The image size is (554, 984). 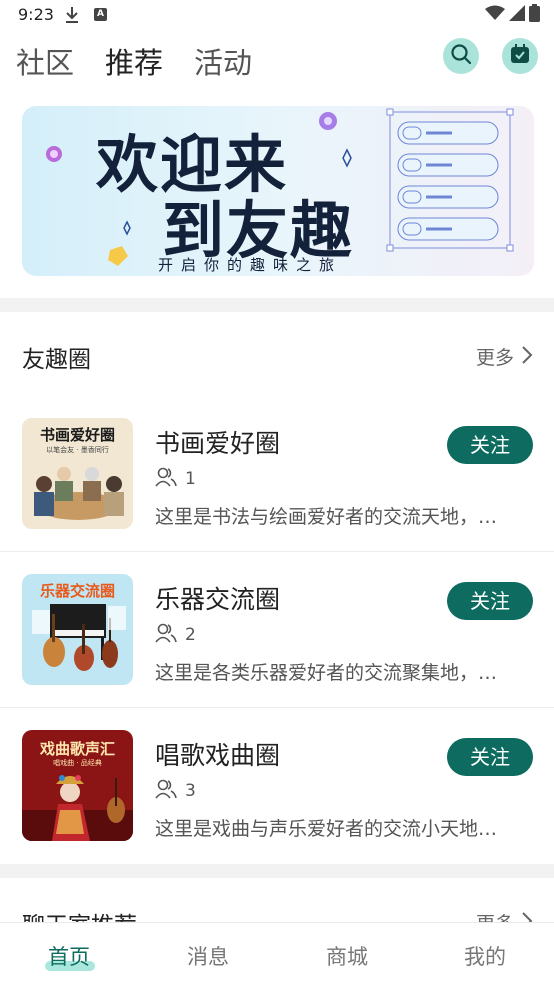 I want to click on chevron-right-icon, so click(x=527, y=355).